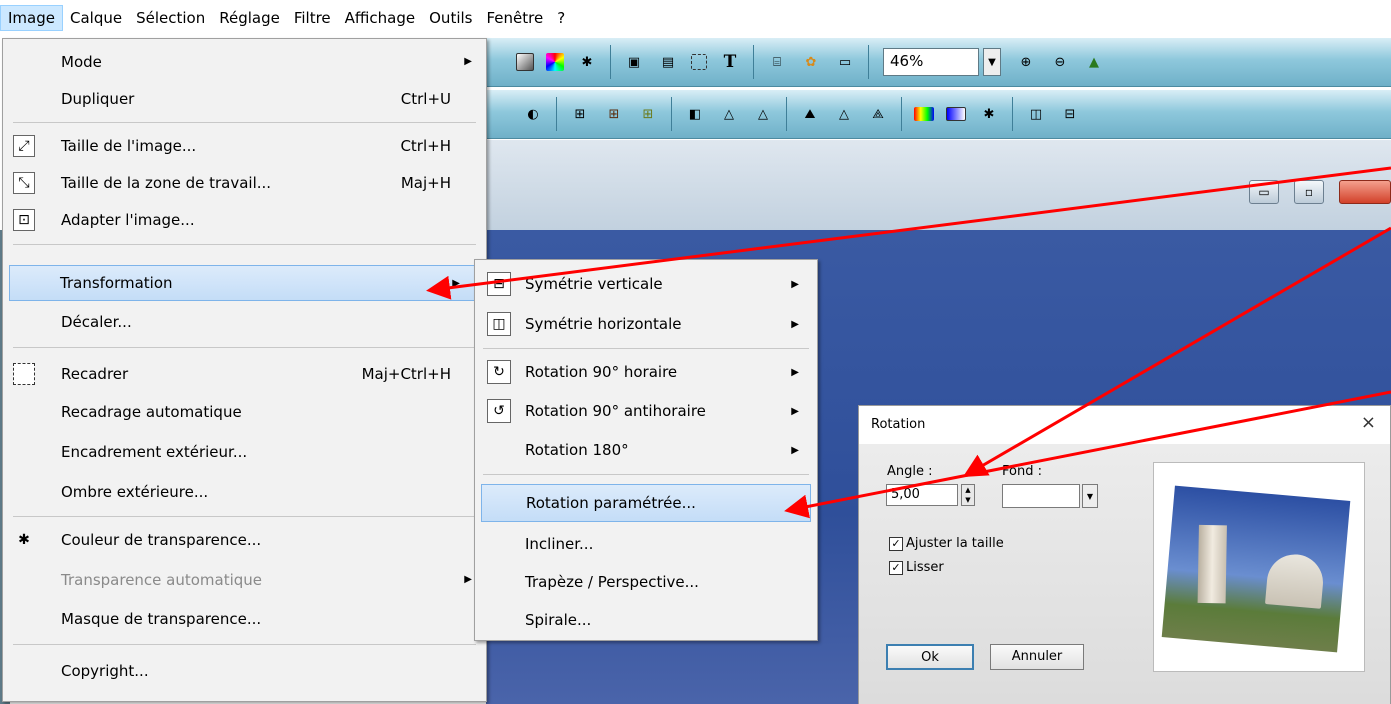  Describe the element at coordinates (844, 114) in the screenshot. I see `triangle-icon: △` at that location.